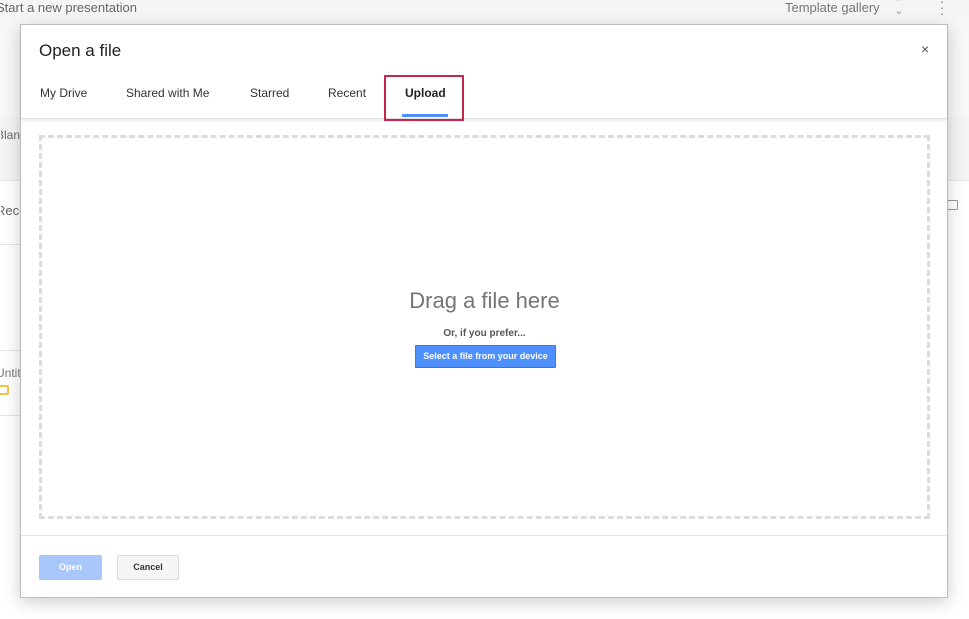  I want to click on tab-starred: Starred, so click(269, 93).